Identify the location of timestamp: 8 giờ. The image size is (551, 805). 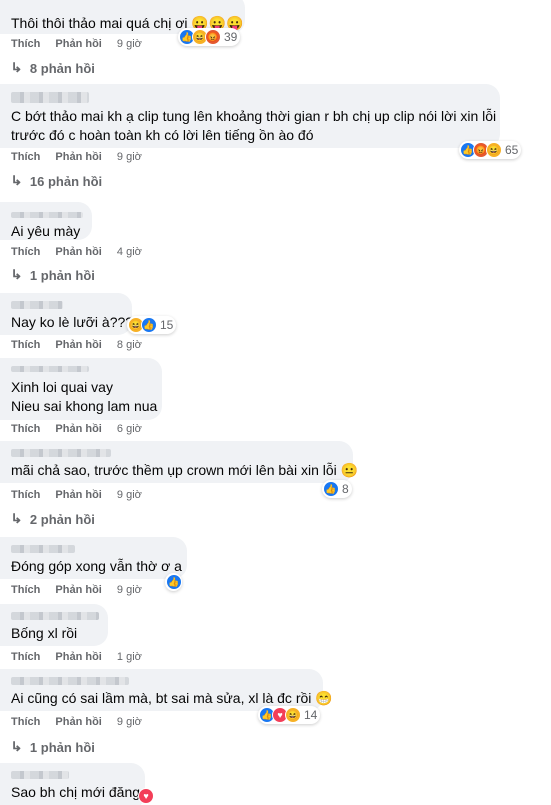
(129, 345).